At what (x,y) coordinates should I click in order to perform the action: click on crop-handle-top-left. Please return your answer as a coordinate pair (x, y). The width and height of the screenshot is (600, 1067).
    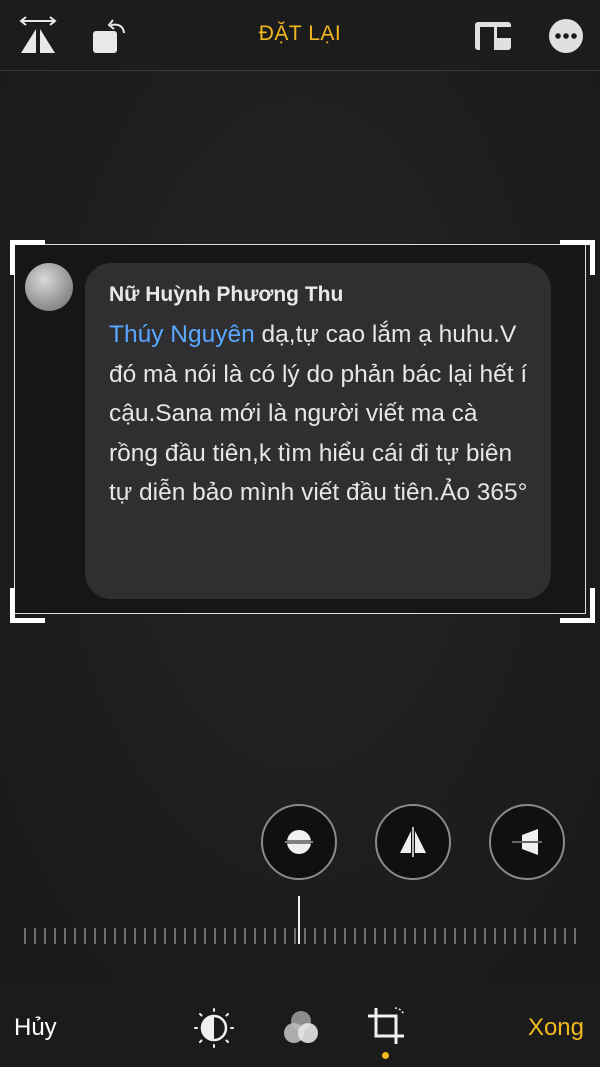
    Looking at the image, I should click on (27, 257).